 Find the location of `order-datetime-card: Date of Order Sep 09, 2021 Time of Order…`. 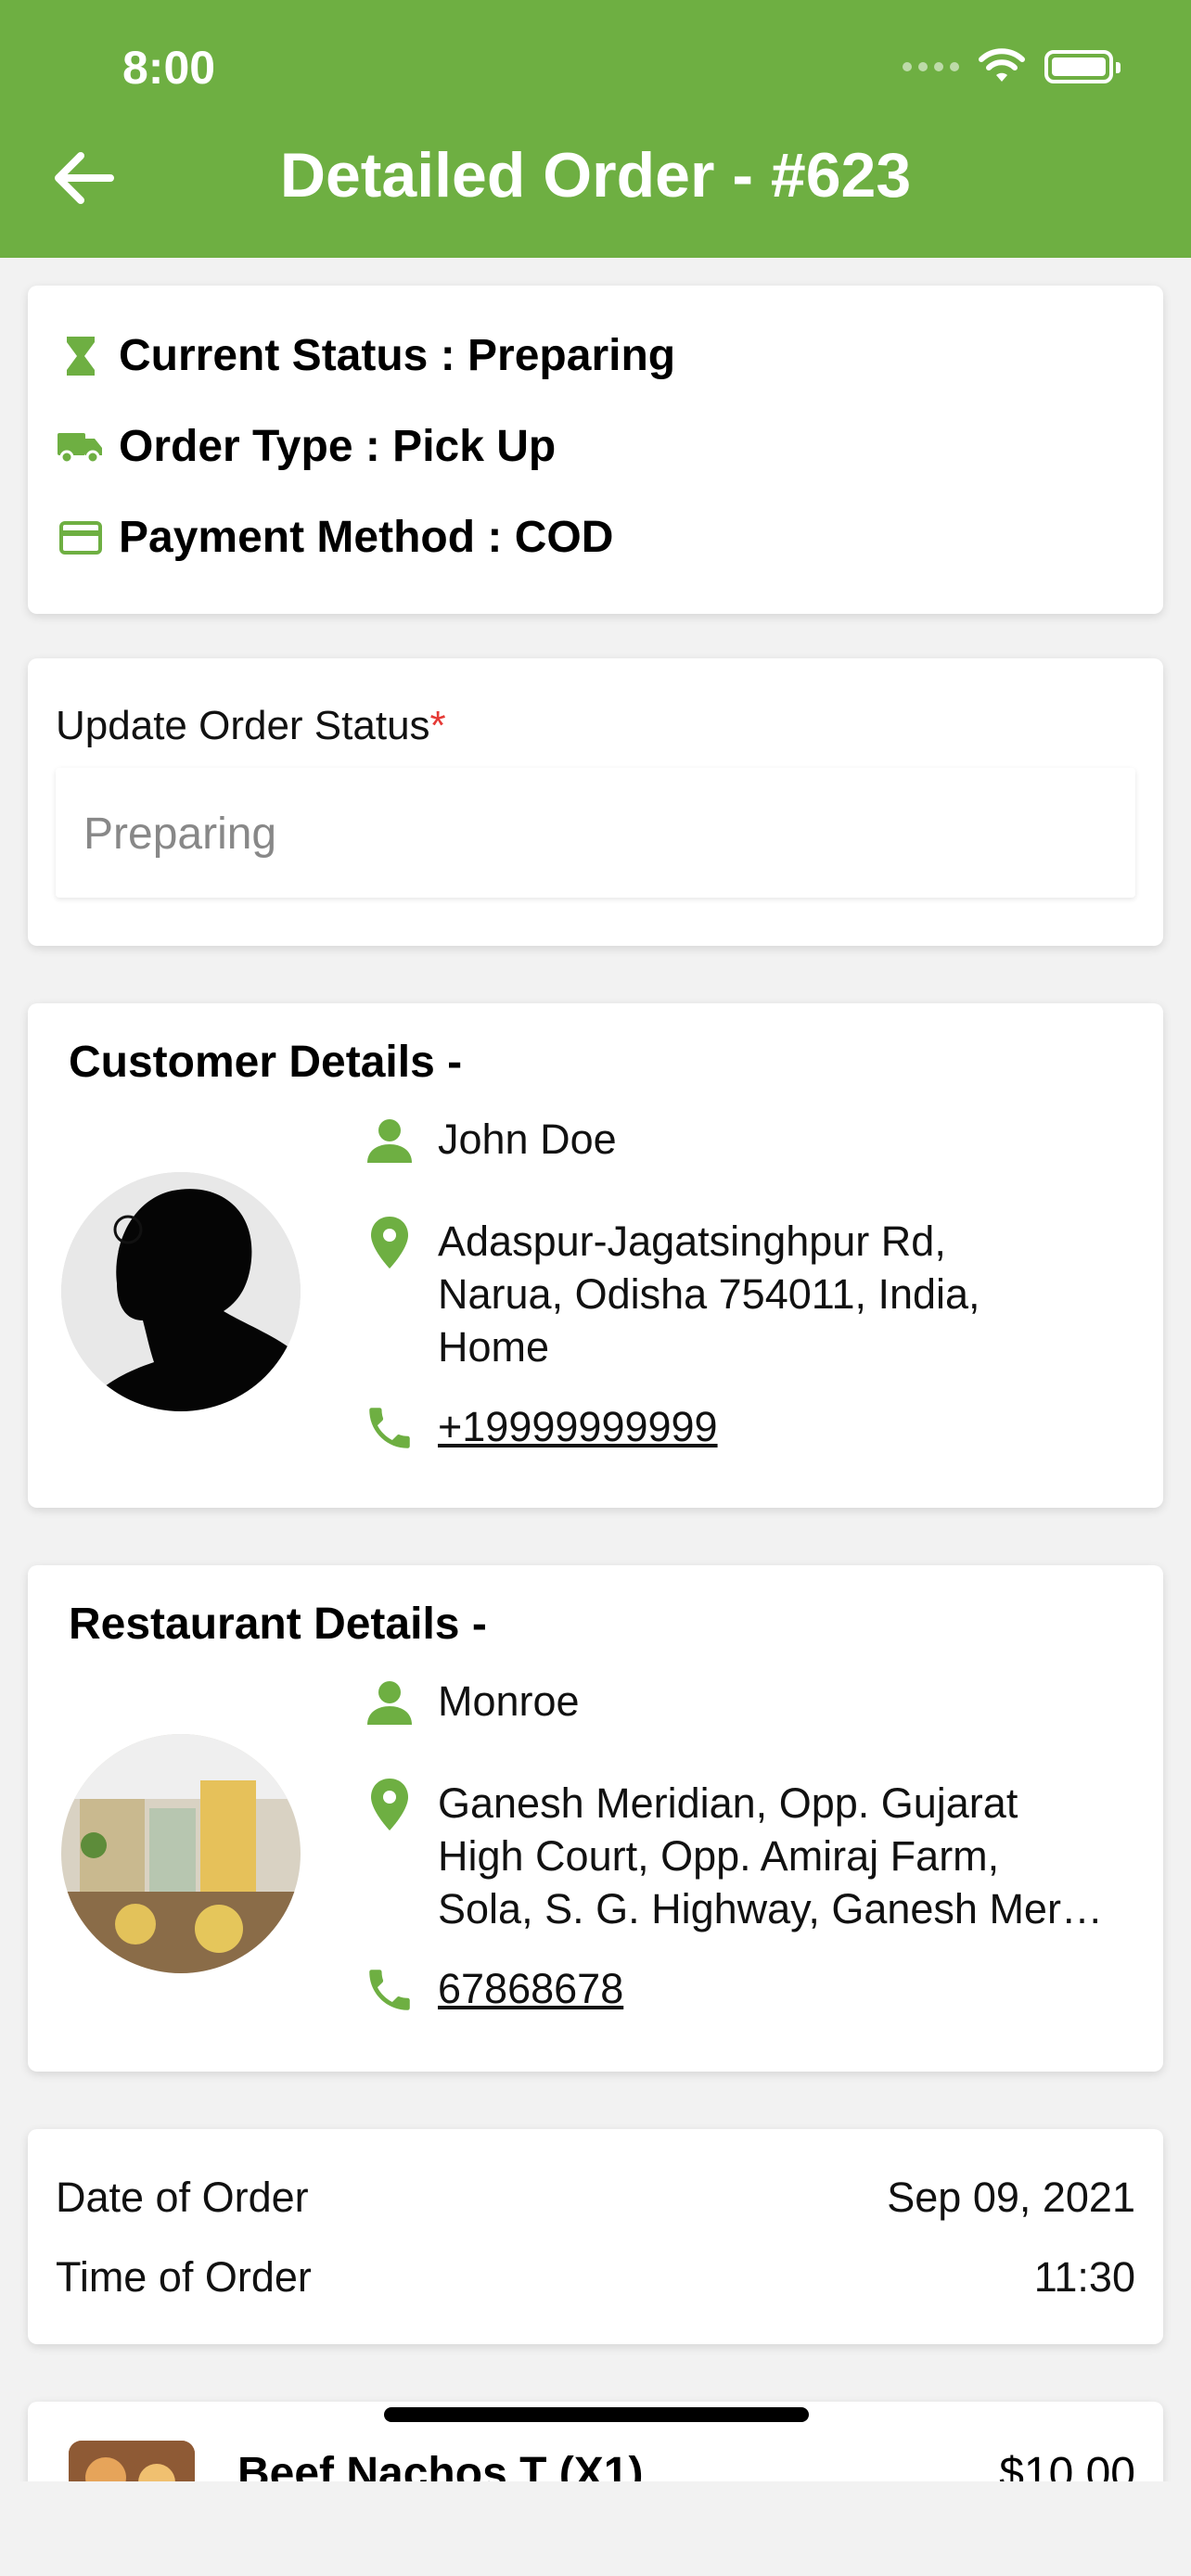

order-datetime-card: Date of Order Sep 09, 2021 Time of Order… is located at coordinates (595, 2236).